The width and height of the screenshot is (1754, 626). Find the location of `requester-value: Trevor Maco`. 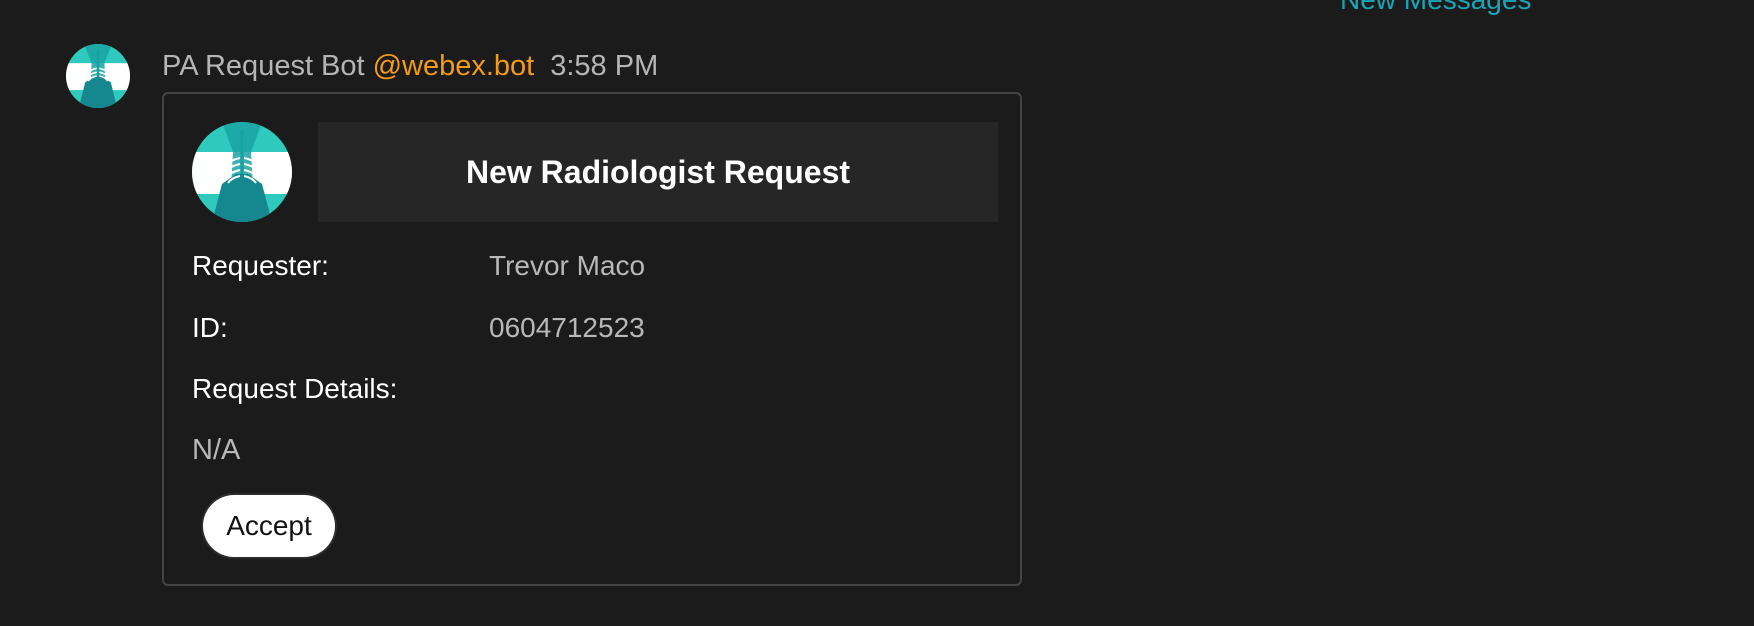

requester-value: Trevor Maco is located at coordinates (567, 265).